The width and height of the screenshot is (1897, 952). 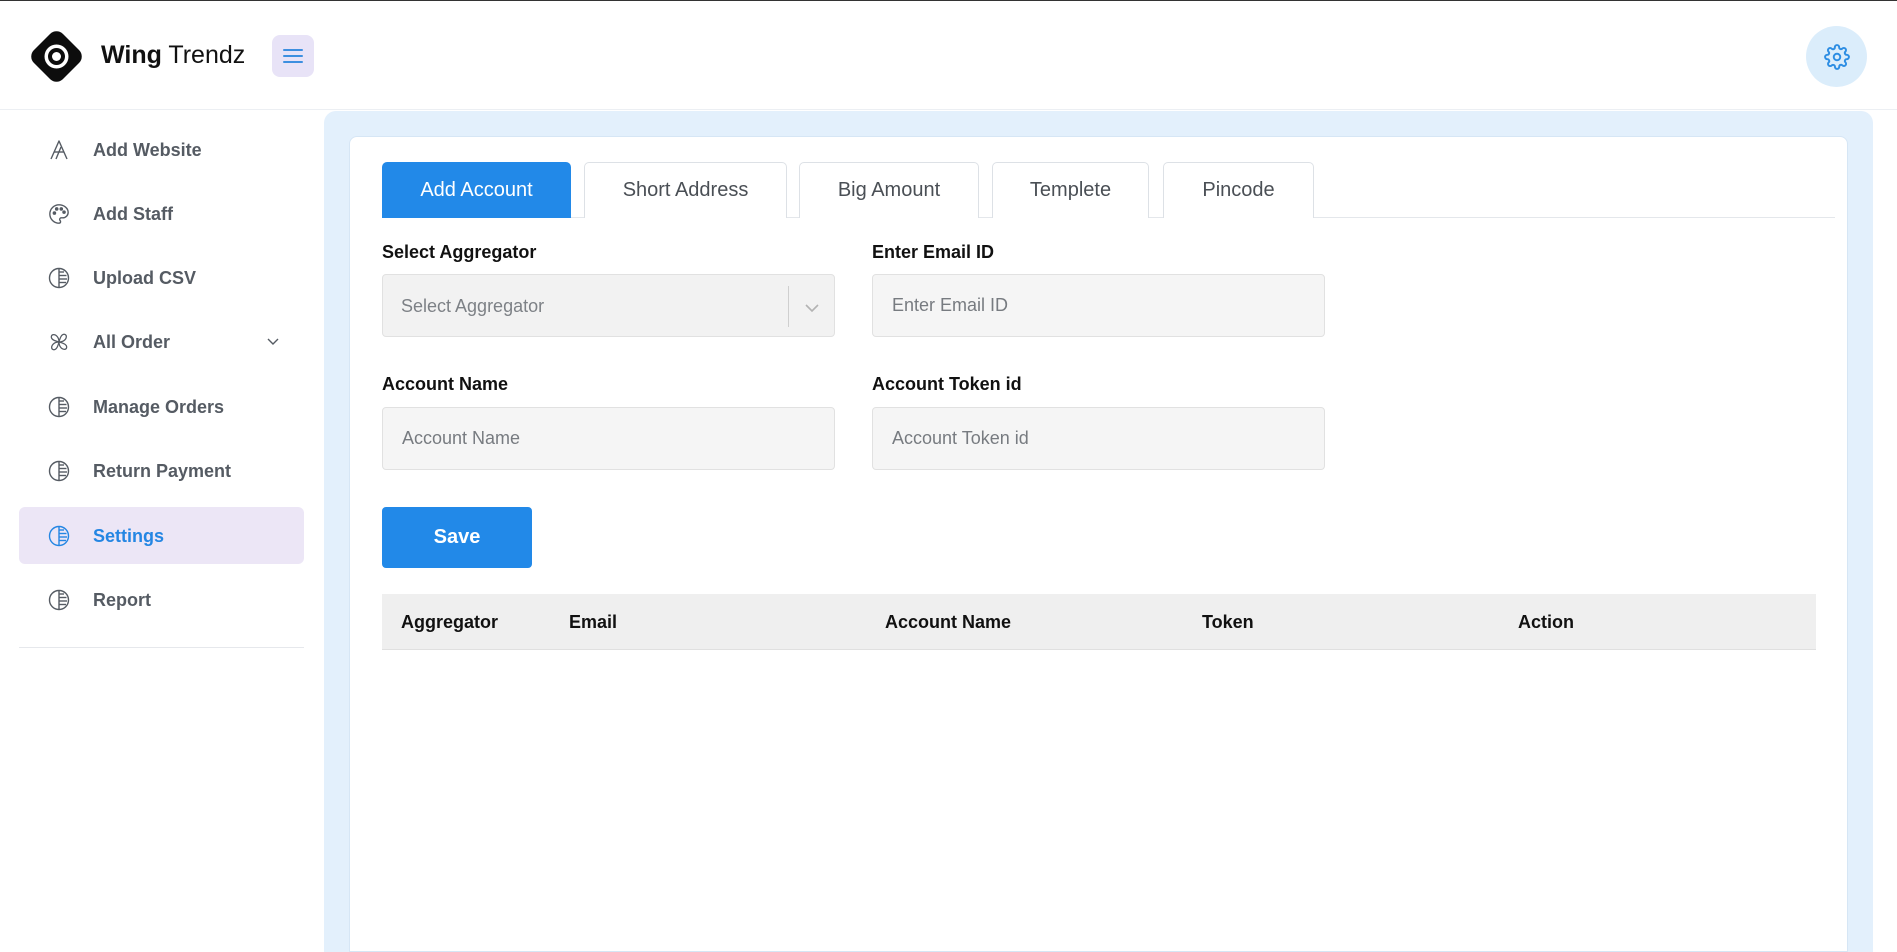 I want to click on palette-icon, so click(x=59, y=214).